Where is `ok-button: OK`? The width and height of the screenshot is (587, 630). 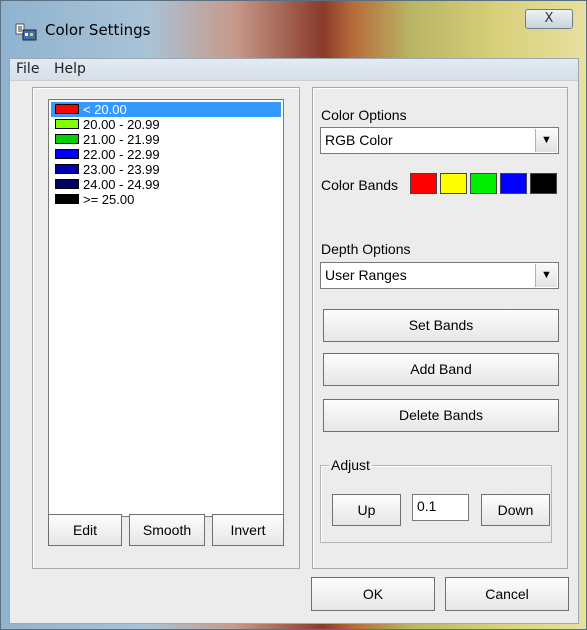
ok-button: OK is located at coordinates (373, 594).